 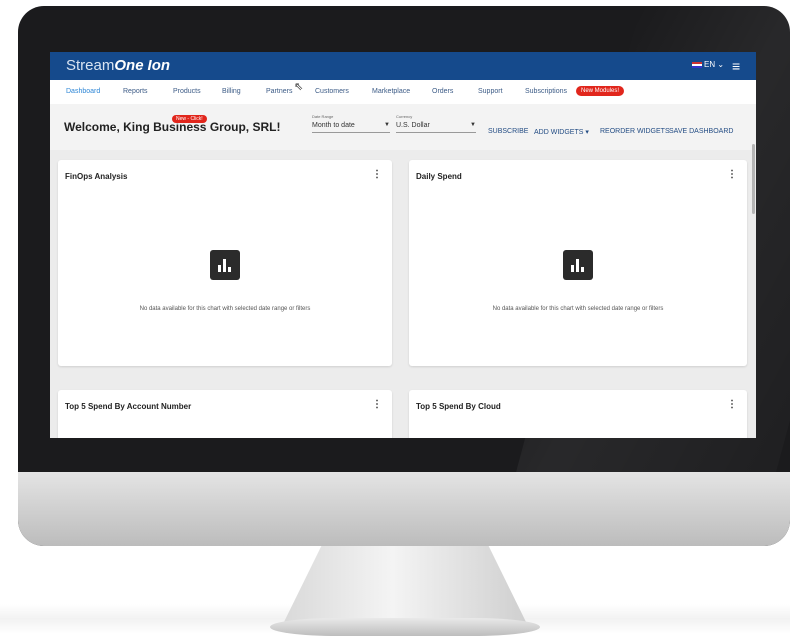 I want to click on dropdown-arrow-icon: ▾, so click(x=587, y=132).